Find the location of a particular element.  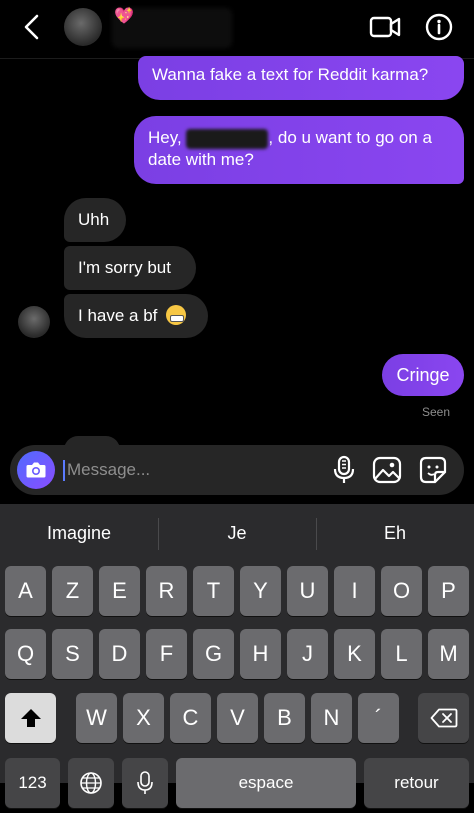

key-d: D is located at coordinates (119, 654).